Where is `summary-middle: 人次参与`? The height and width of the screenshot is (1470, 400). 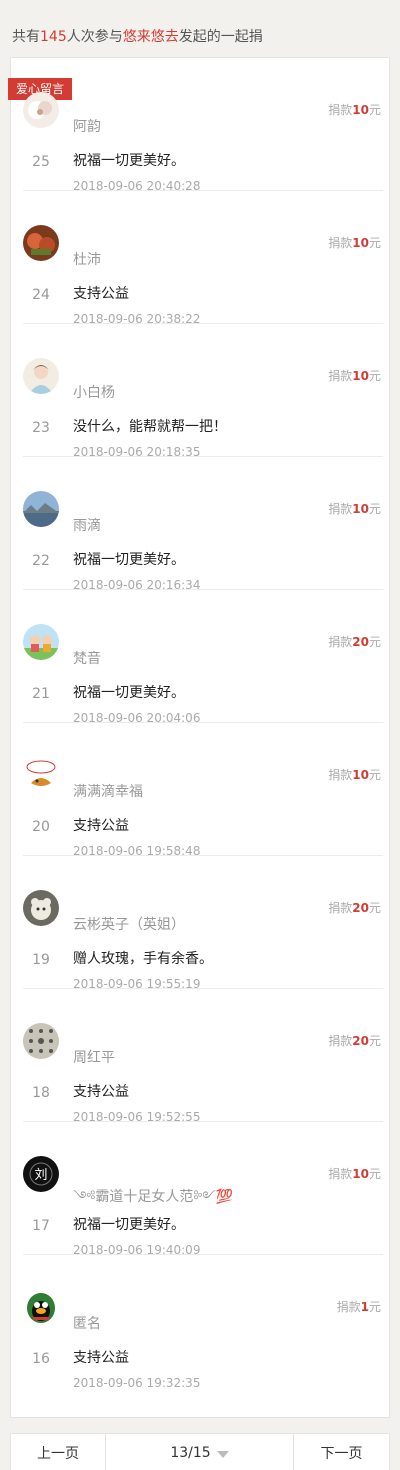
summary-middle: 人次参与 is located at coordinates (94, 37).